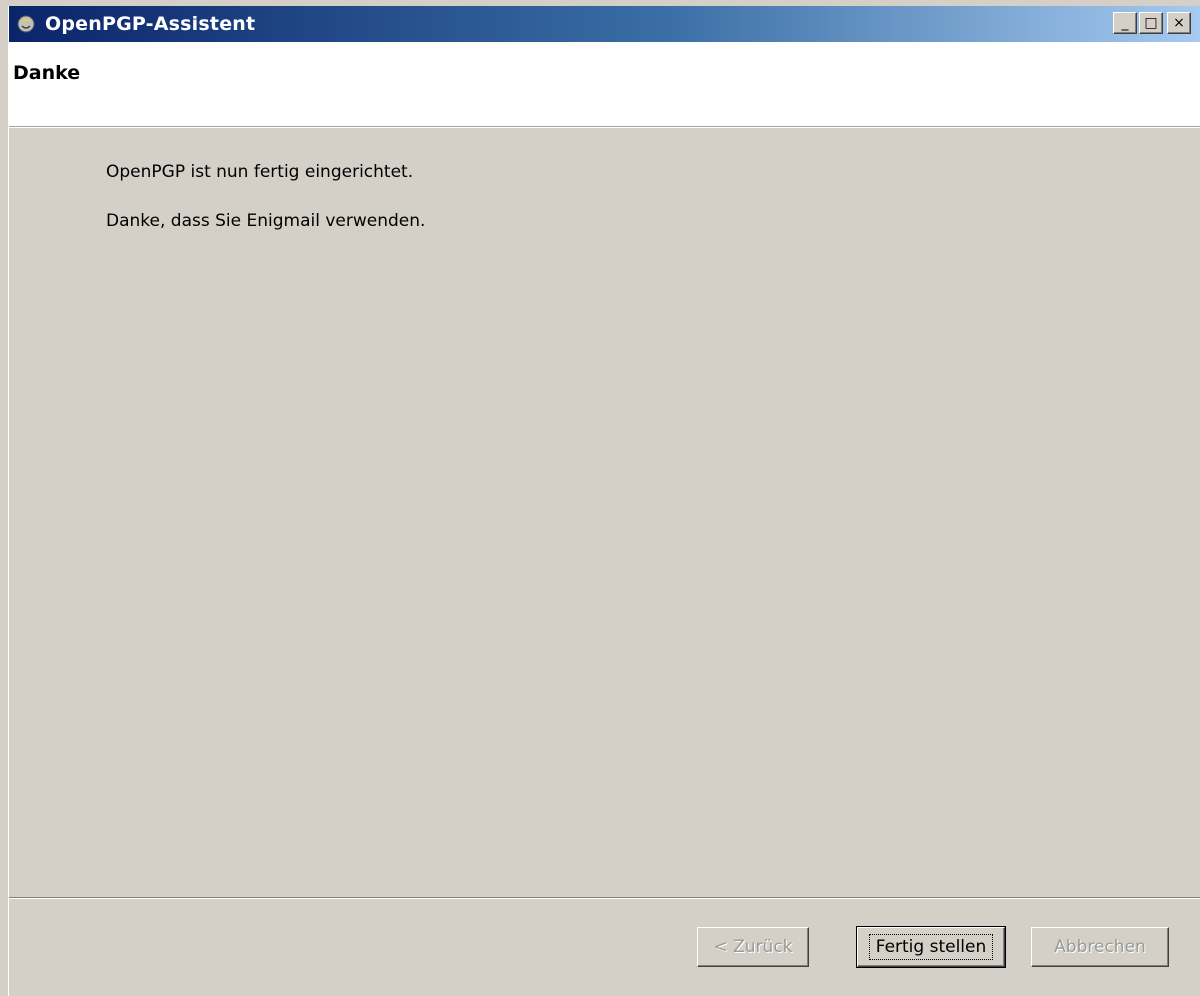 Image resolution: width=1200 pixels, height=996 pixels. I want to click on minimize-icon: _, so click(1125, 23).